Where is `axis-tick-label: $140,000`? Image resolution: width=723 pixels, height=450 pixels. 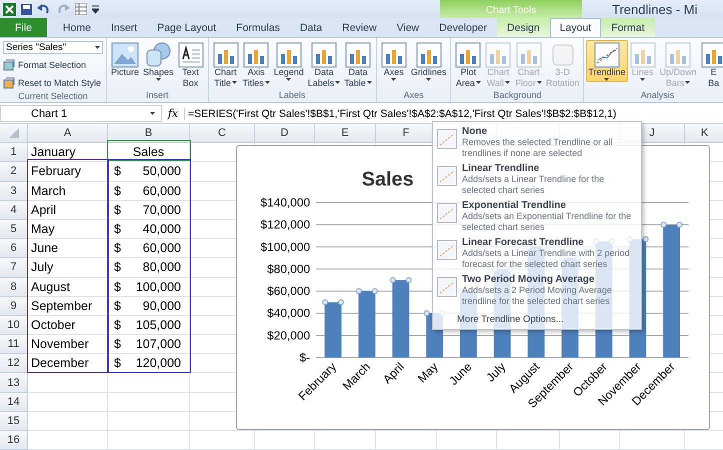
axis-tick-label: $140,000 is located at coordinates (285, 203).